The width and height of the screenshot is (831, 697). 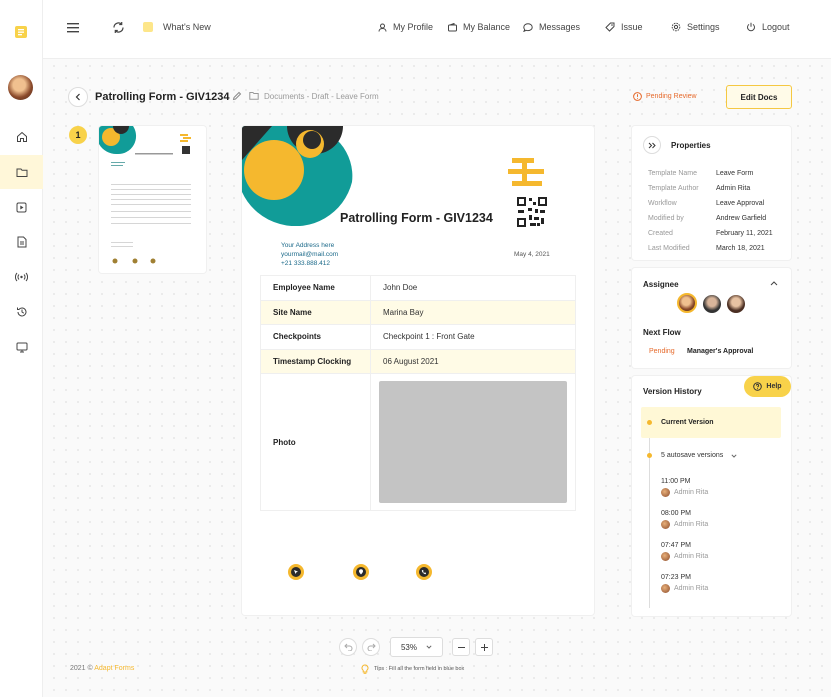 What do you see at coordinates (20, 87) in the screenshot?
I see `avatar` at bounding box center [20, 87].